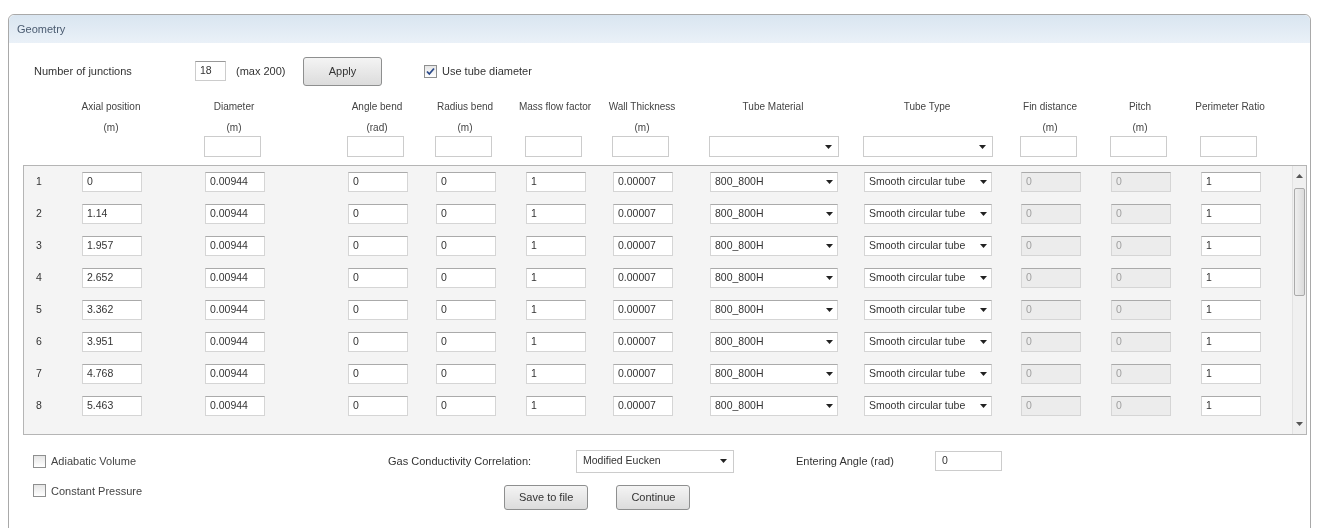  I want to click on use-tube-diameter-checkbox, so click(430, 71).